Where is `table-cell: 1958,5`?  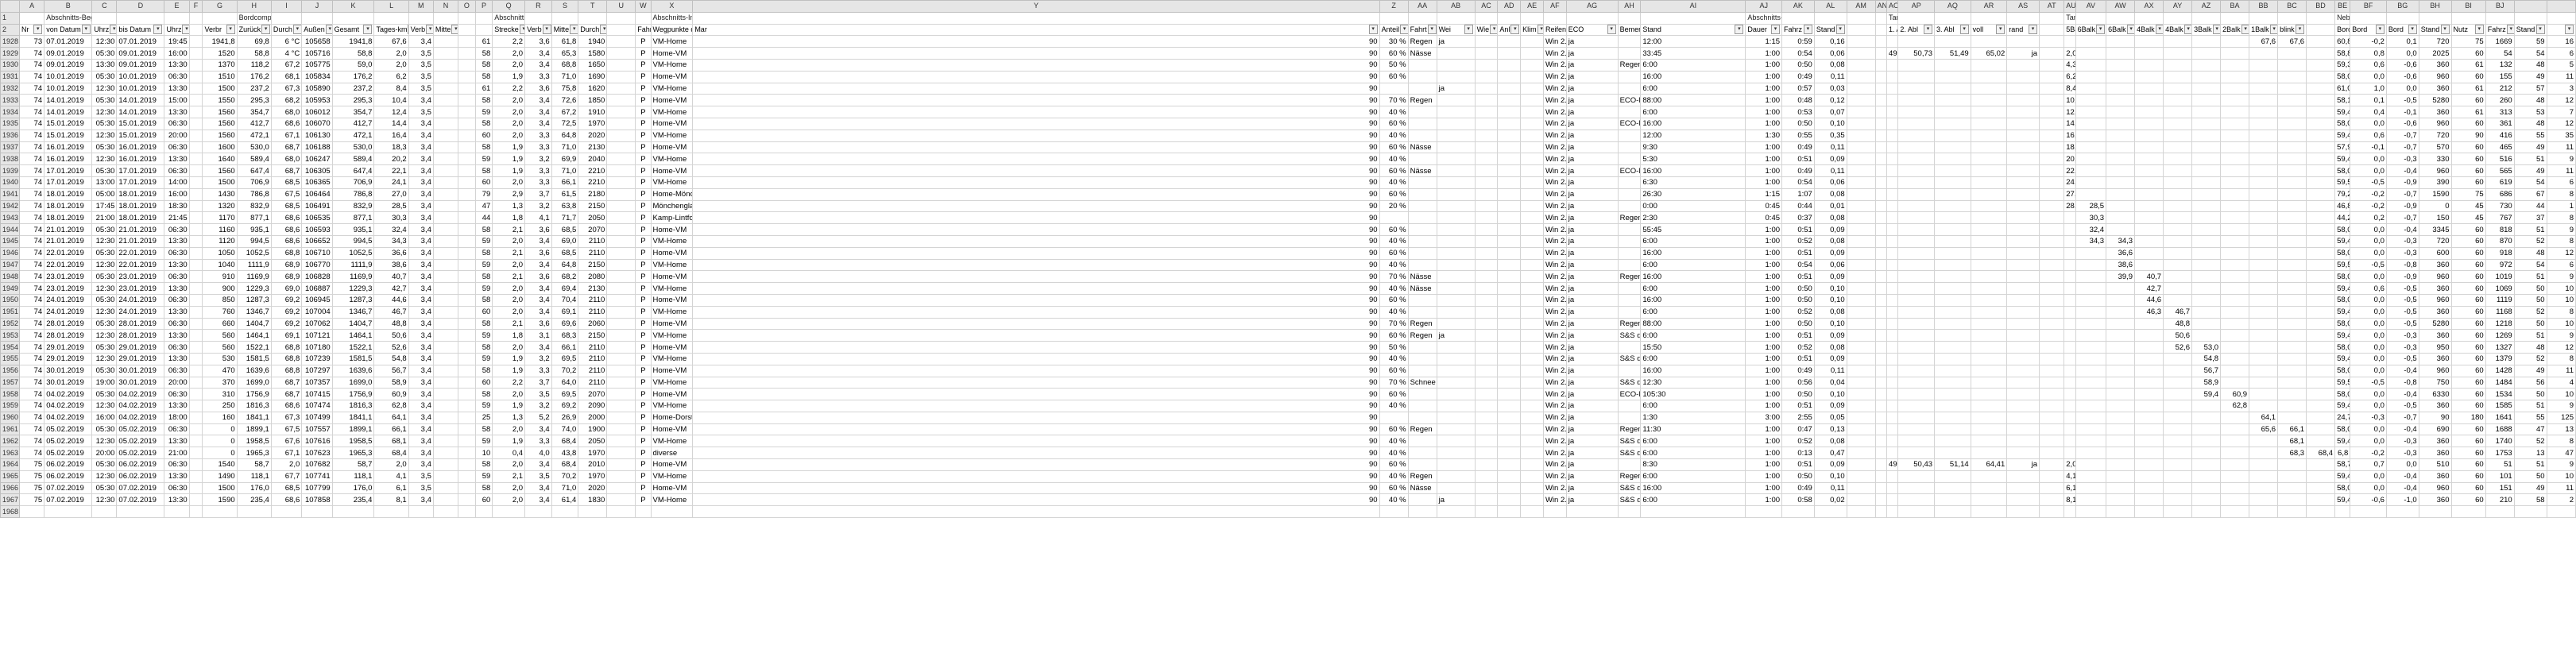 table-cell: 1958,5 is located at coordinates (254, 442).